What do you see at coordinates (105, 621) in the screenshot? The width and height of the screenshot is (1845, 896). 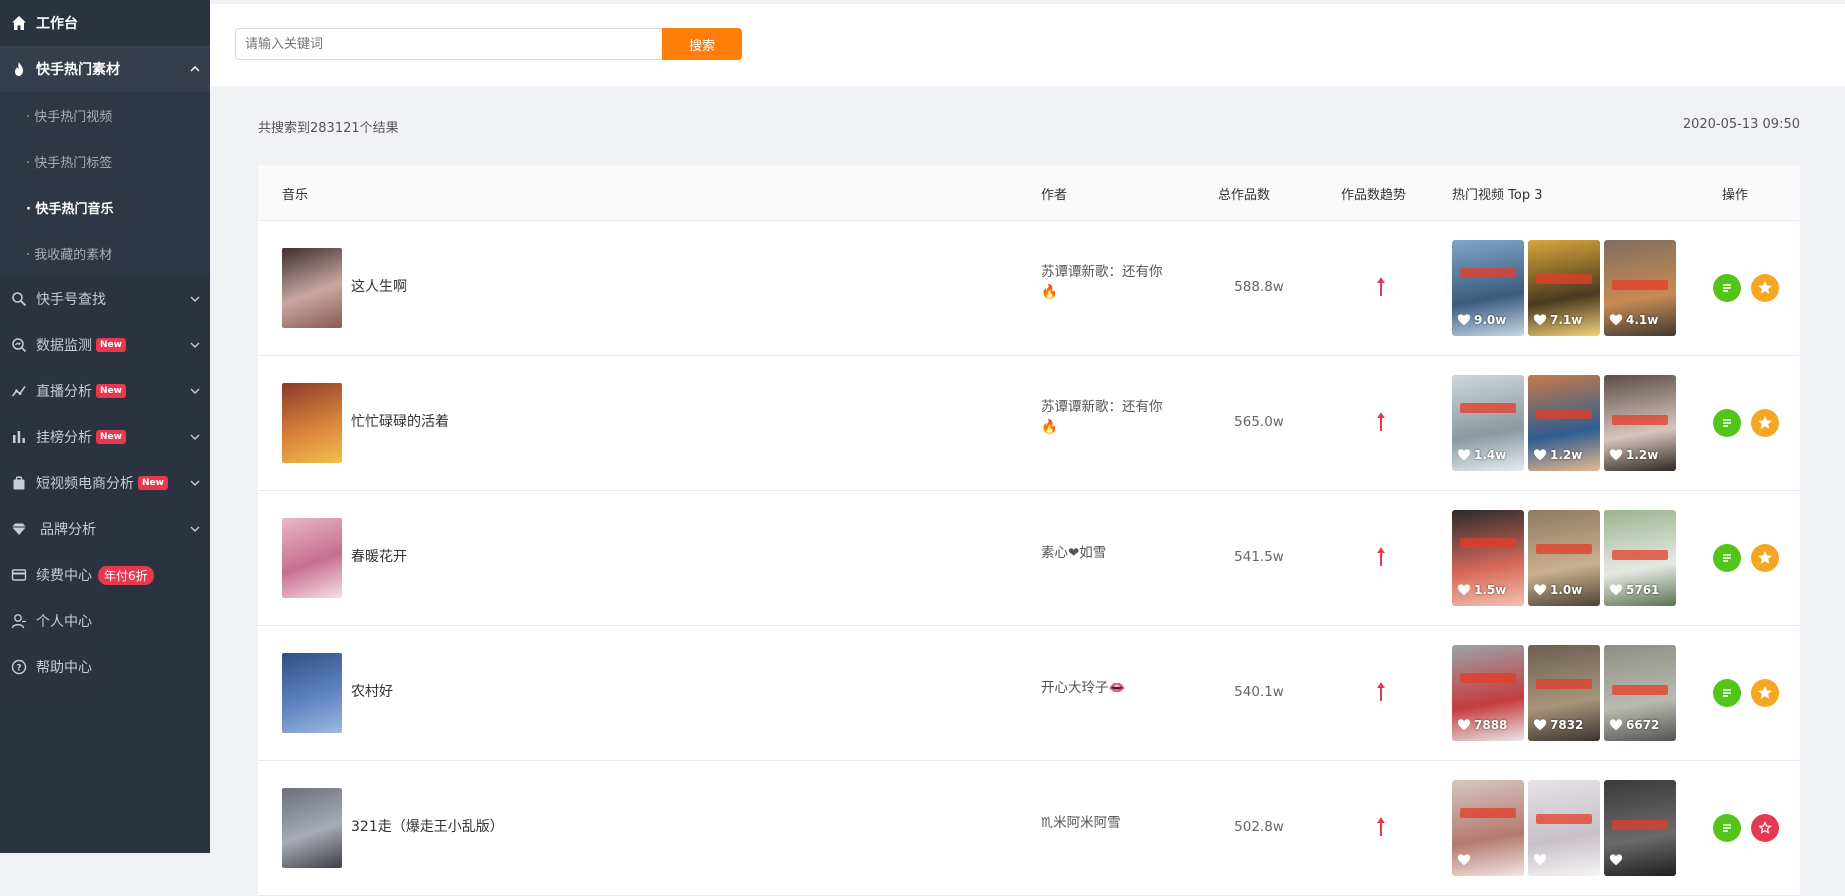 I see `nav-personal-center: 个人中心` at bounding box center [105, 621].